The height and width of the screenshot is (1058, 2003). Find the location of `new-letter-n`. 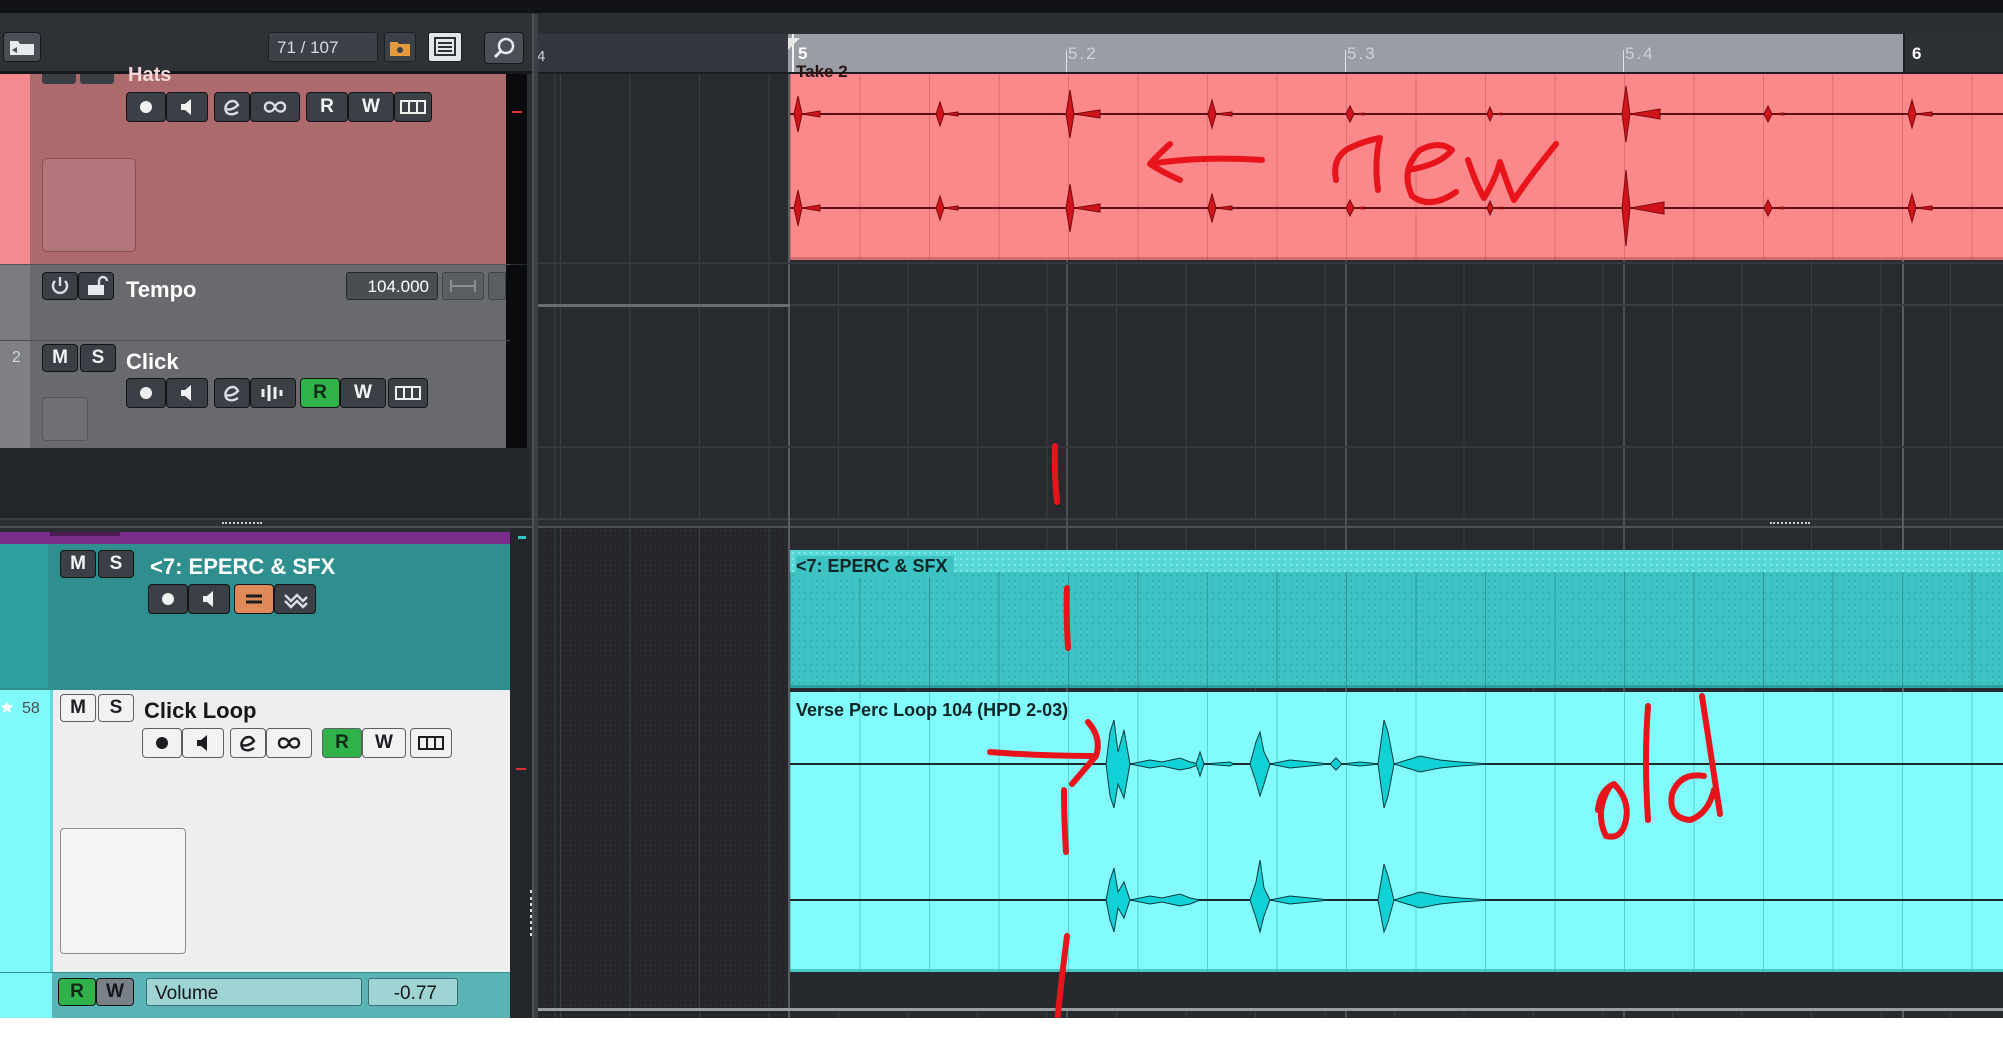

new-letter-n is located at coordinates (1357, 164).